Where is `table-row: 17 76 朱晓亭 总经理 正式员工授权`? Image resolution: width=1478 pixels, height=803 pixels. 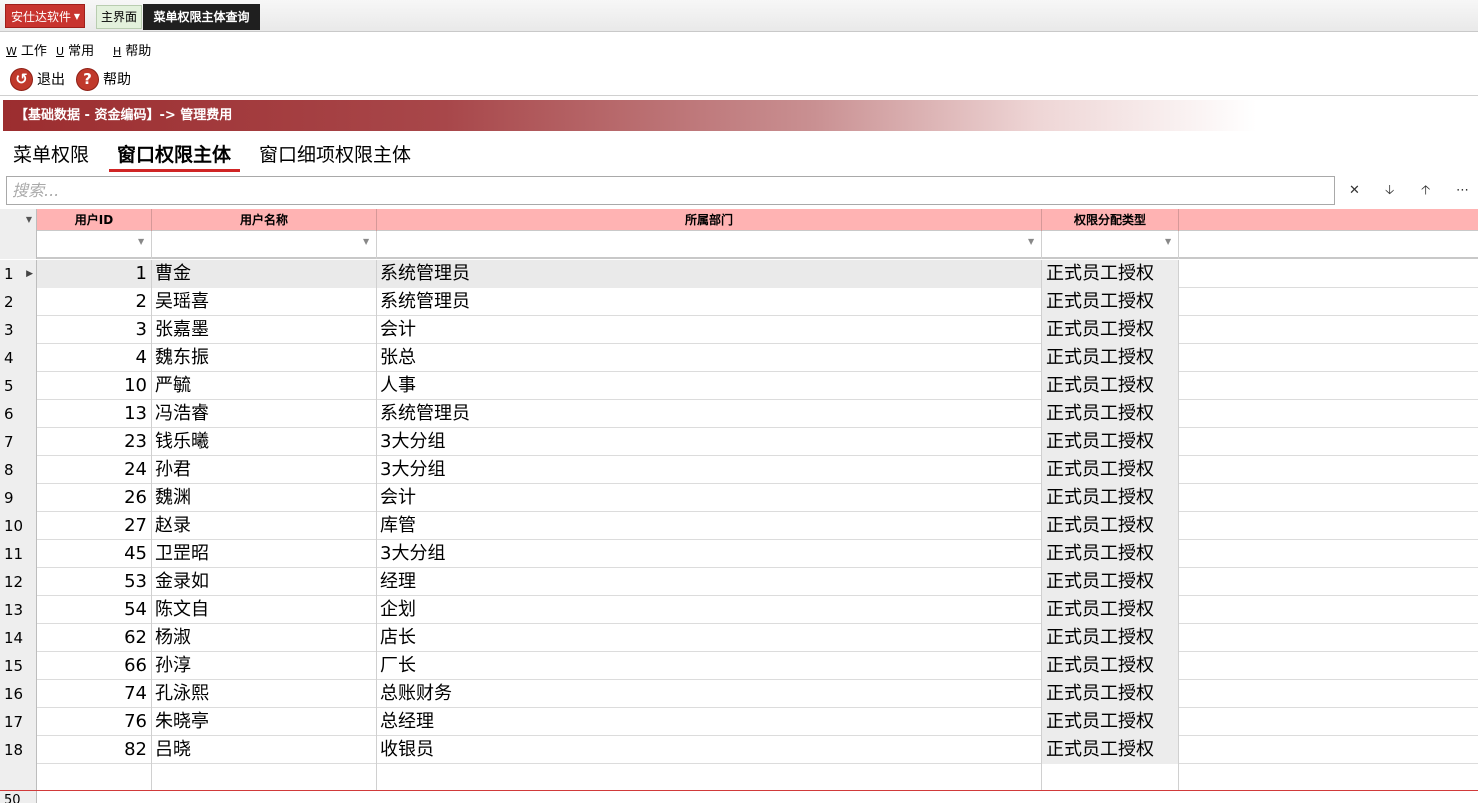
table-row: 17 76 朱晓亭 总经理 正式员工授权 is located at coordinates (739, 722).